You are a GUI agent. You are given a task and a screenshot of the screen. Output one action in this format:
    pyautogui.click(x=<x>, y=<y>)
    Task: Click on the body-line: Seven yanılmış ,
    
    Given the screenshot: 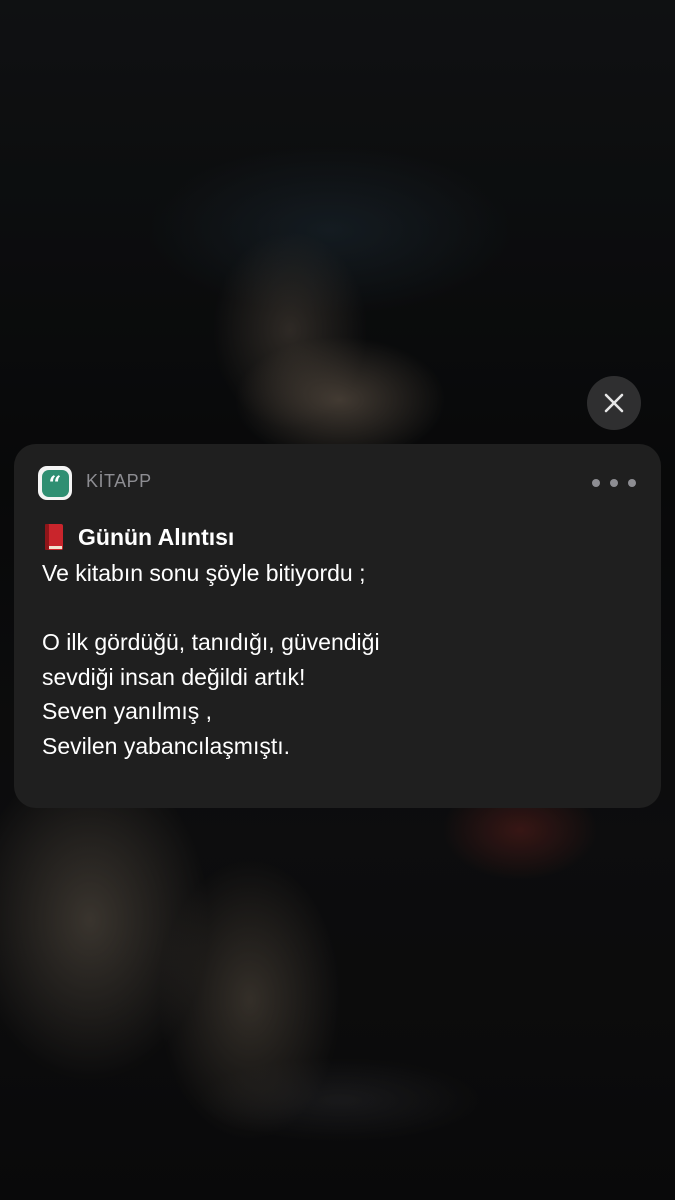 What is the action you would take?
    pyautogui.click(x=127, y=711)
    